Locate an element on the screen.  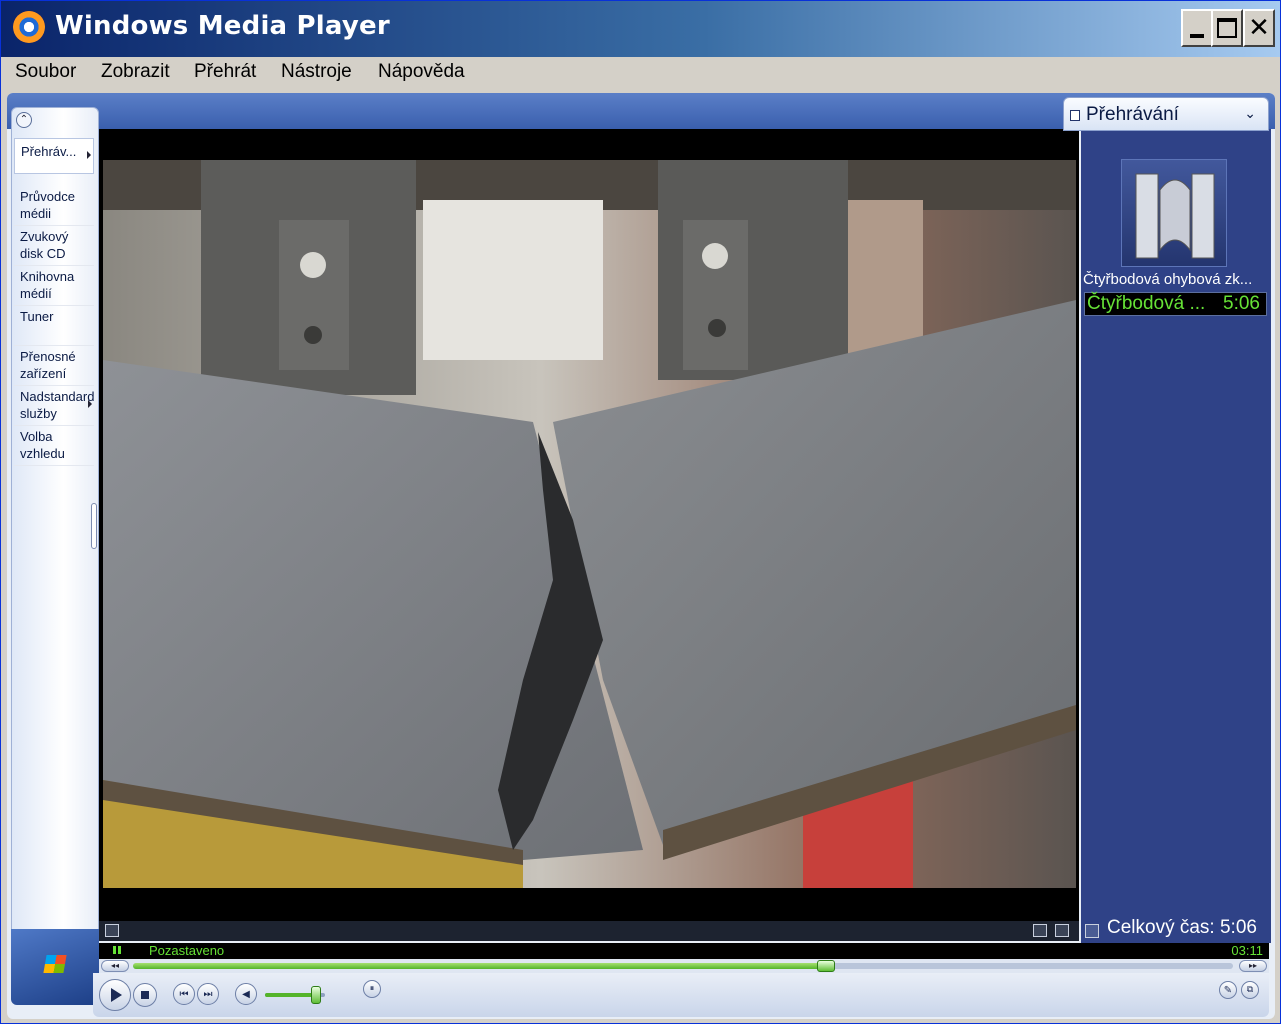
play-icon is located at coordinates (116, 995).